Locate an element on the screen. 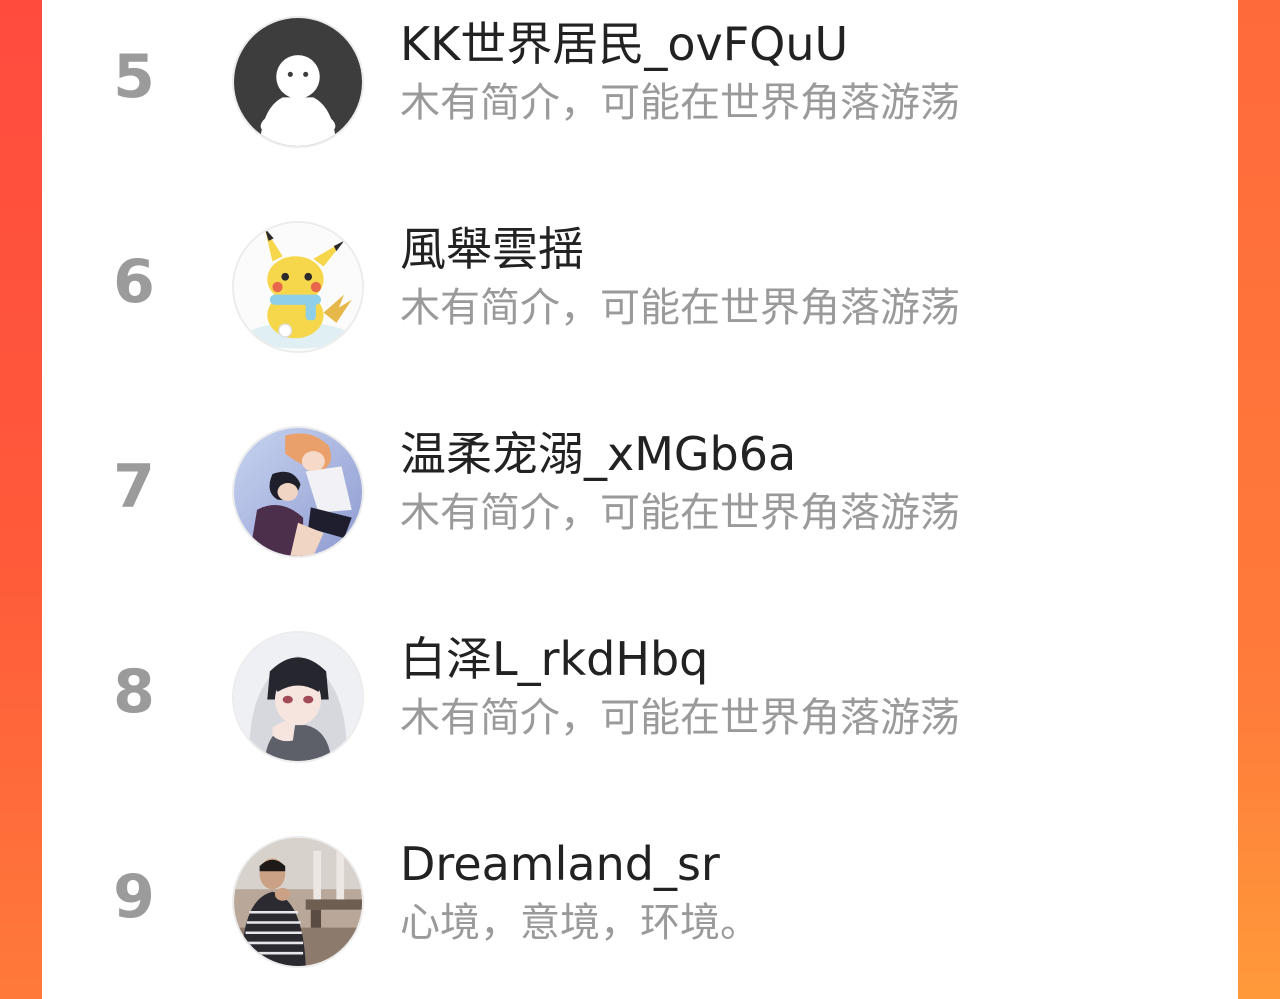 This screenshot has height=999, width=1280. user-name: Dreamland_sr is located at coordinates (560, 864).